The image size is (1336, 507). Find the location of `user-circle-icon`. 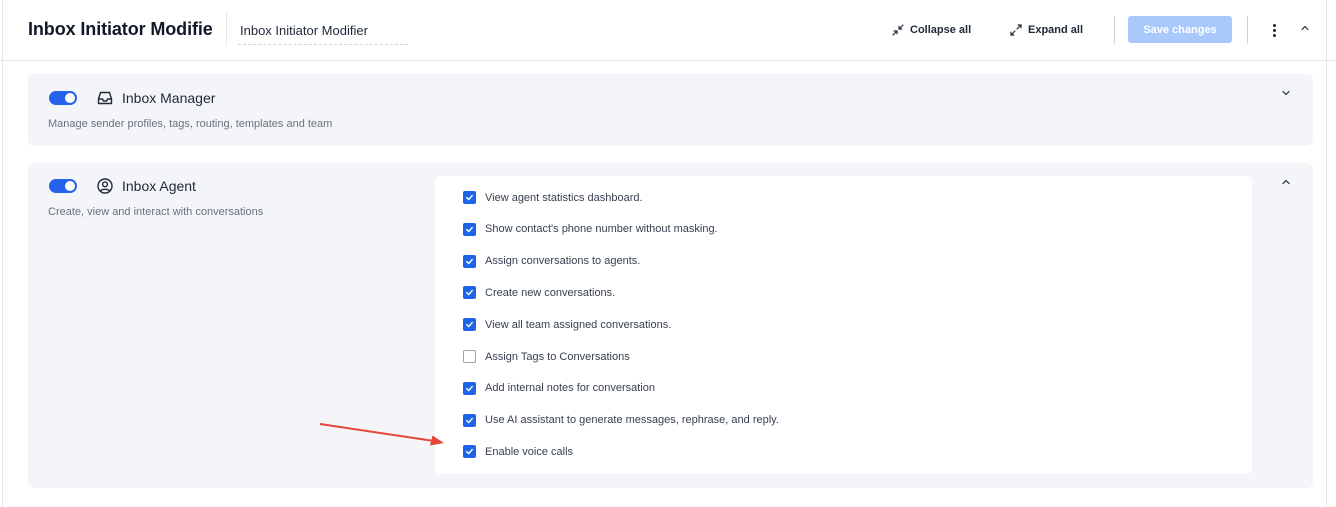

user-circle-icon is located at coordinates (105, 186).